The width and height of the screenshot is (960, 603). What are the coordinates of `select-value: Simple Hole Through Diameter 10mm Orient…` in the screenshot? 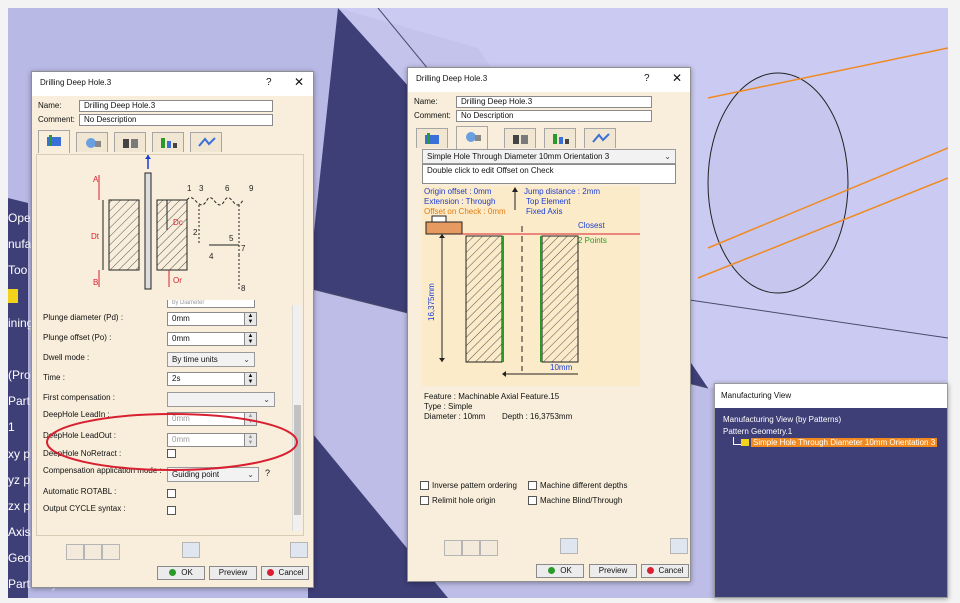 It's located at (518, 156).